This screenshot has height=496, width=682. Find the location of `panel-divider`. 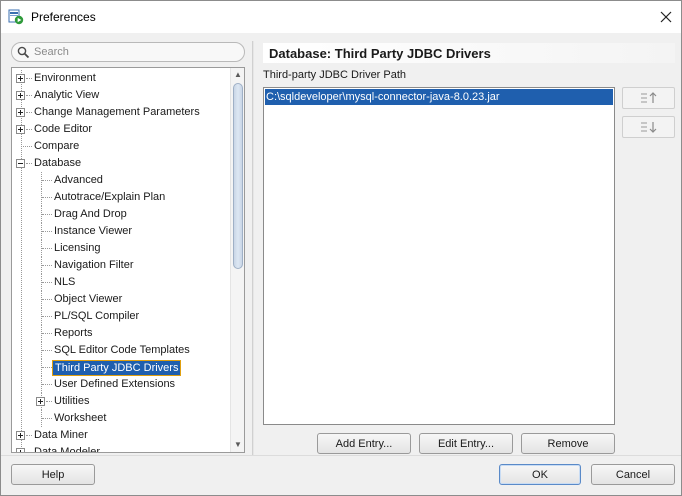

panel-divider is located at coordinates (253, 248).